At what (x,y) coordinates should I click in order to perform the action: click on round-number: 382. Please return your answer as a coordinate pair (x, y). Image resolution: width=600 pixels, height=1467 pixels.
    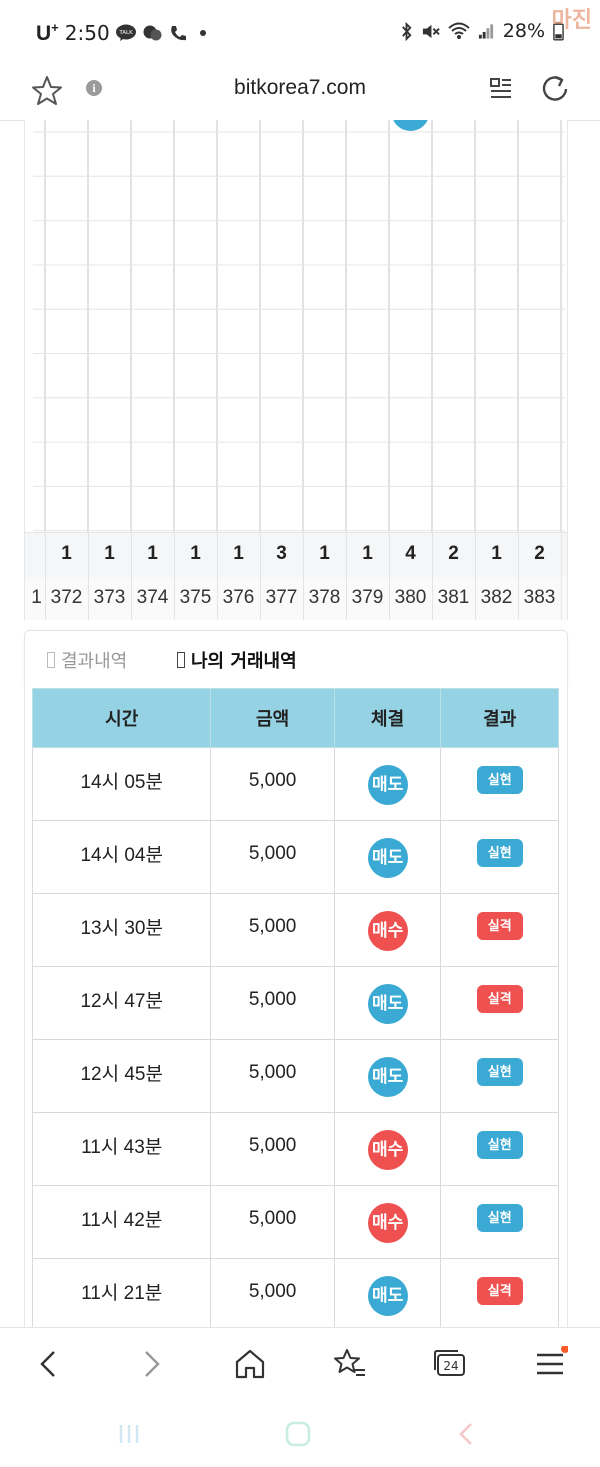
    Looking at the image, I should click on (496, 597).